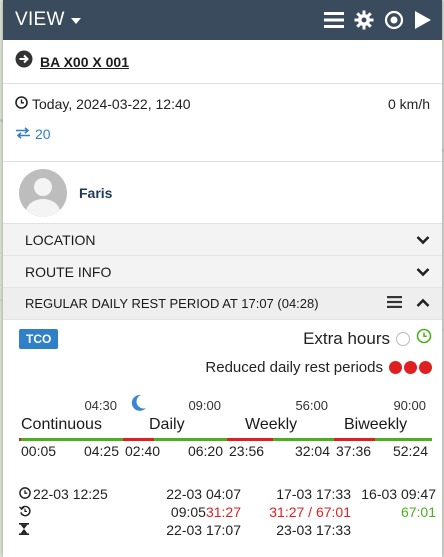  I want to click on column-continuous: 04:30 Continuous 00:05 04:25, so click(71, 428).